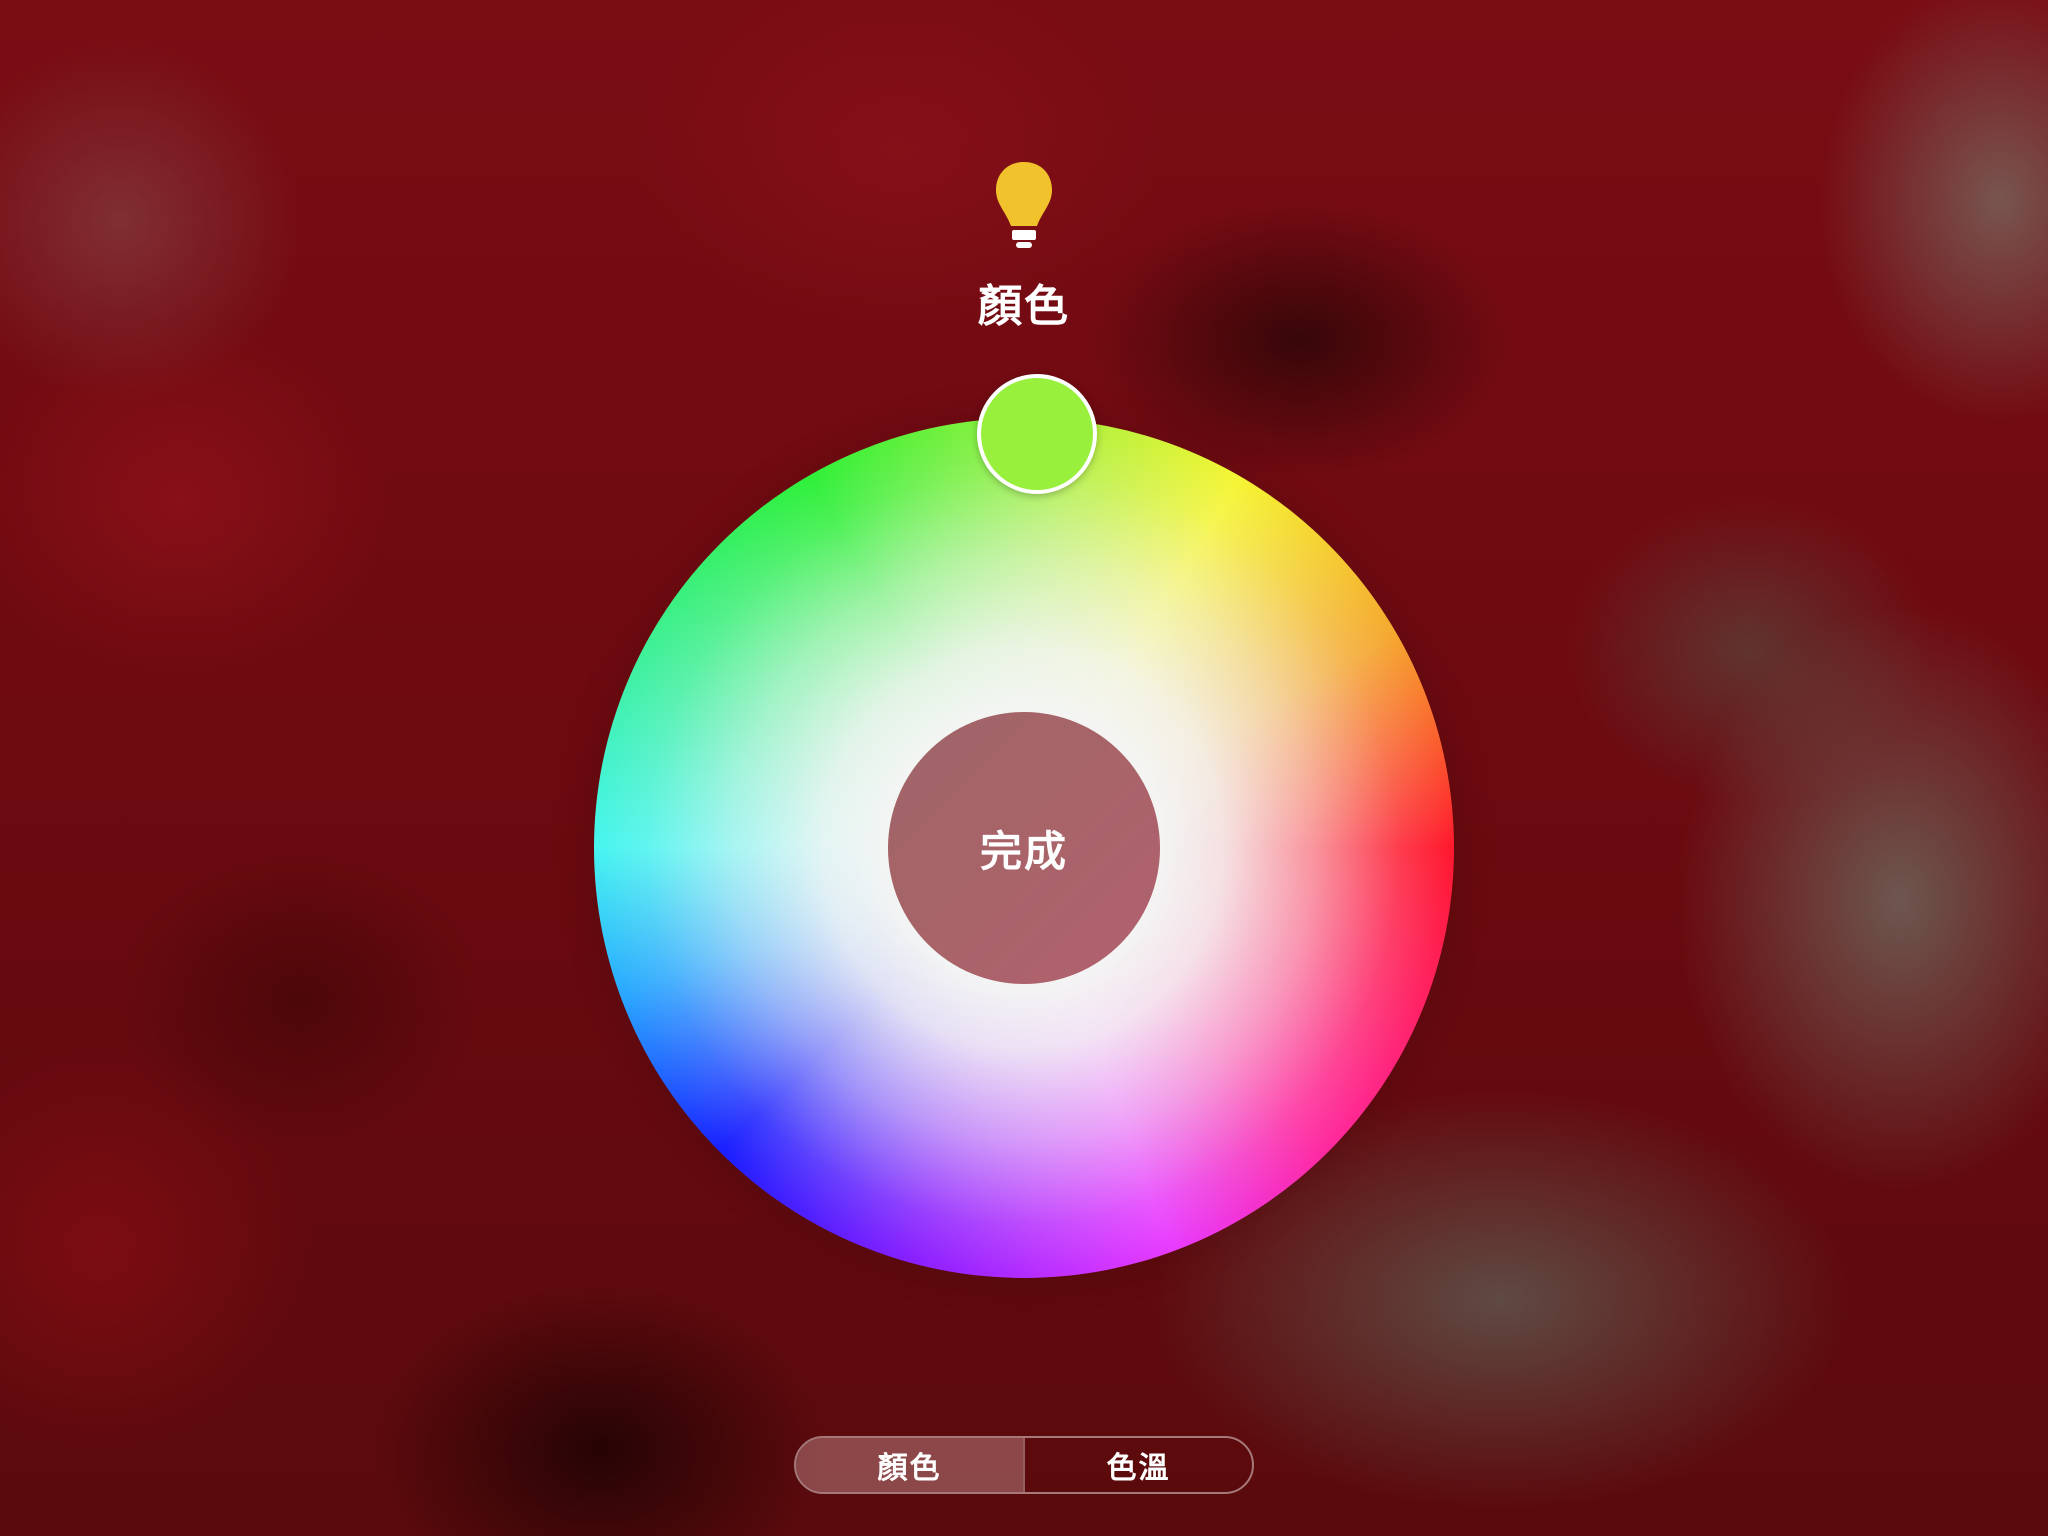  Describe the element at coordinates (1037, 434) in the screenshot. I see `color-picker-knob` at that location.